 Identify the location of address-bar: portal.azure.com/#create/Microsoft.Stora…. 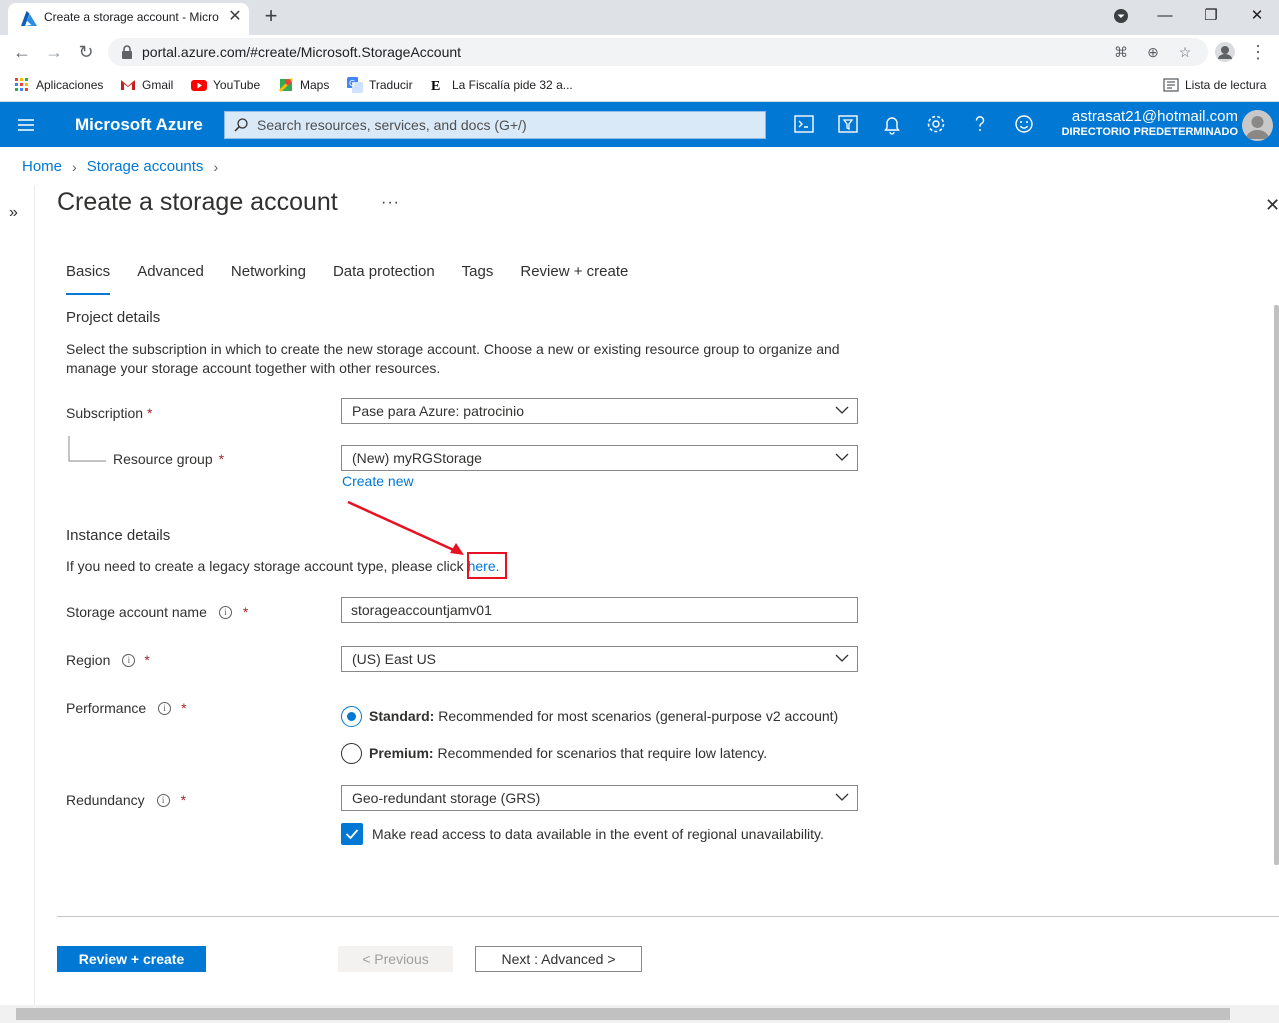
(658, 52).